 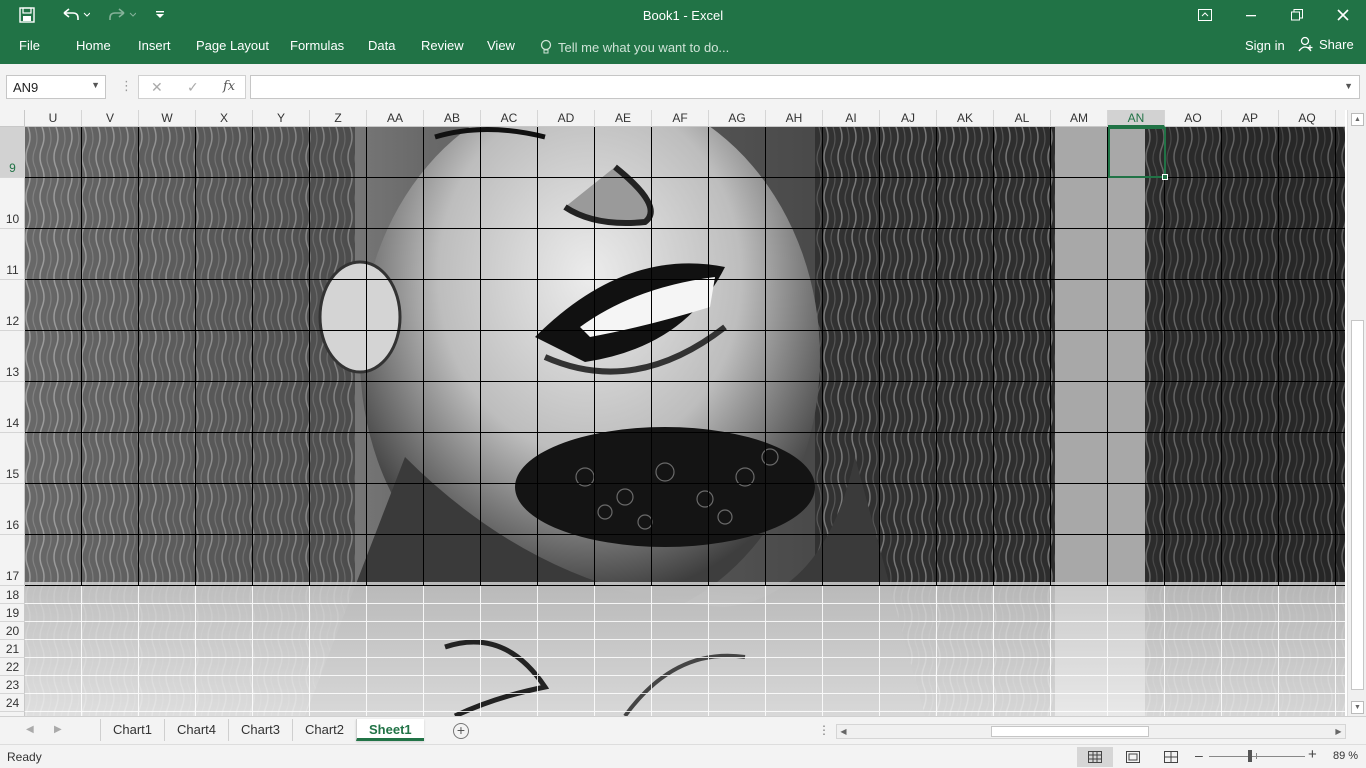 I want to click on sheet-tab-chart2: Chart2, so click(x=324, y=730).